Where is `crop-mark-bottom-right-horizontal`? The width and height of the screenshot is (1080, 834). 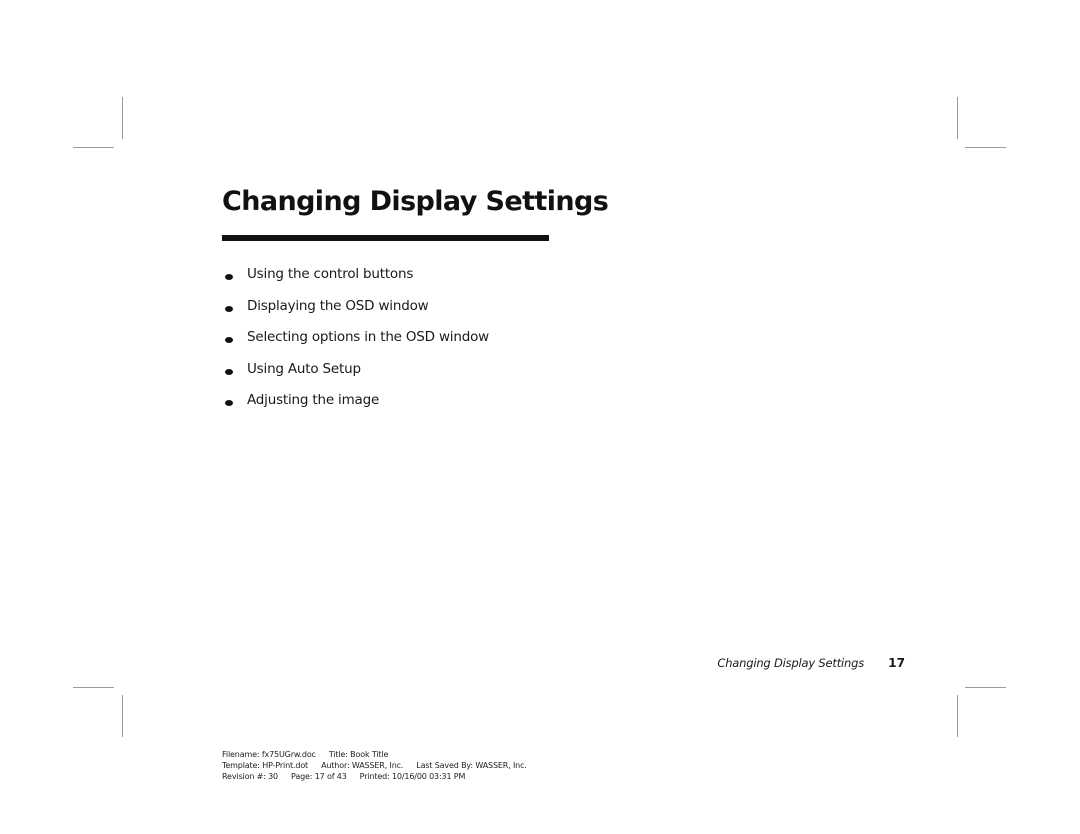
crop-mark-bottom-right-horizontal is located at coordinates (985, 687).